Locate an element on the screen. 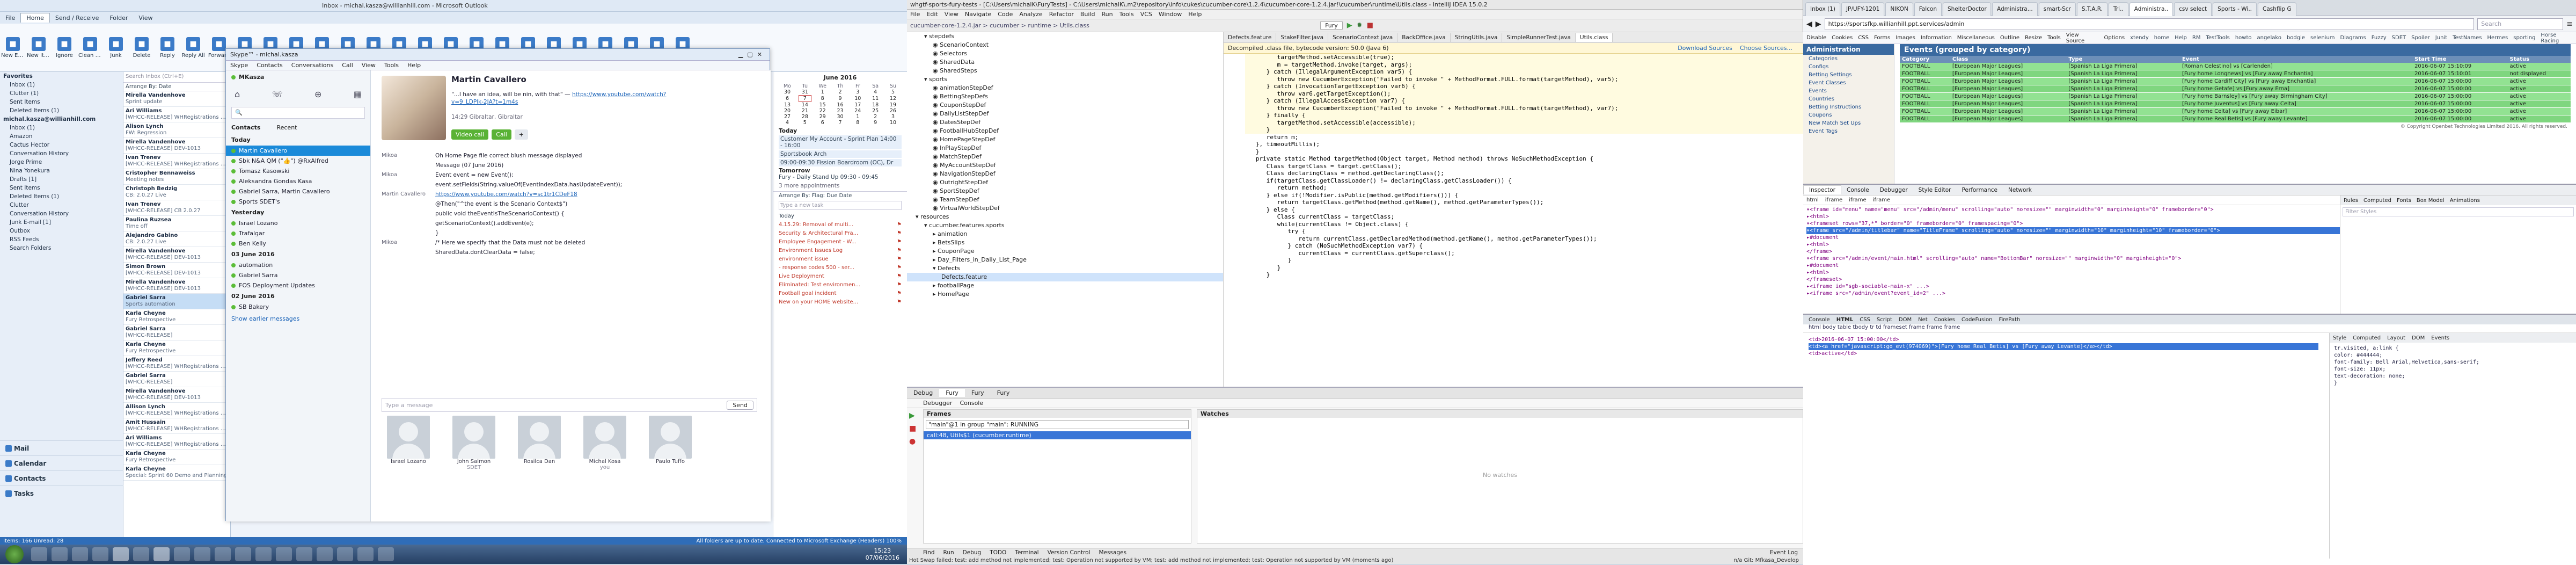 The width and height of the screenshot is (2576, 565). task-item: Security & Architectural Pra... ⚑ is located at coordinates (840, 233).